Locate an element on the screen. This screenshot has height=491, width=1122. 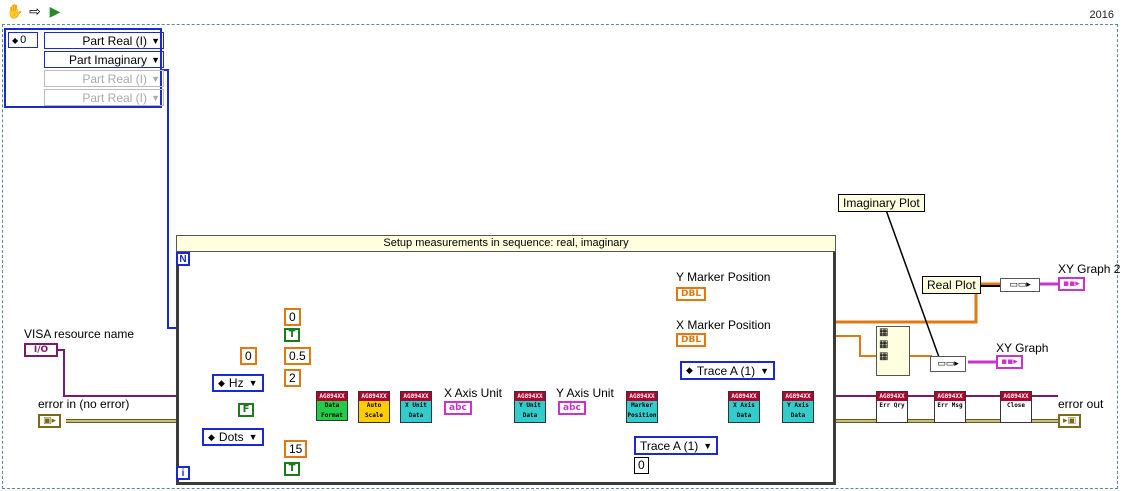
trace-enum-top: ◆ Trace A (1) ▼ is located at coordinates (728, 370).